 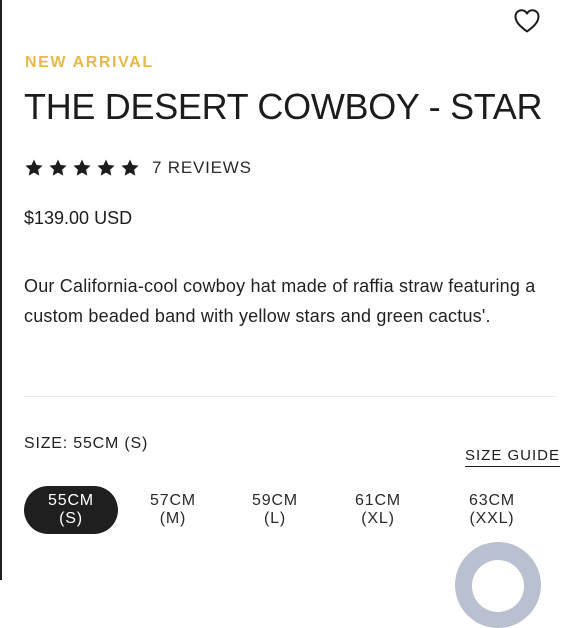 I want to click on size-option-59cm: 59CM (L), so click(x=275, y=510).